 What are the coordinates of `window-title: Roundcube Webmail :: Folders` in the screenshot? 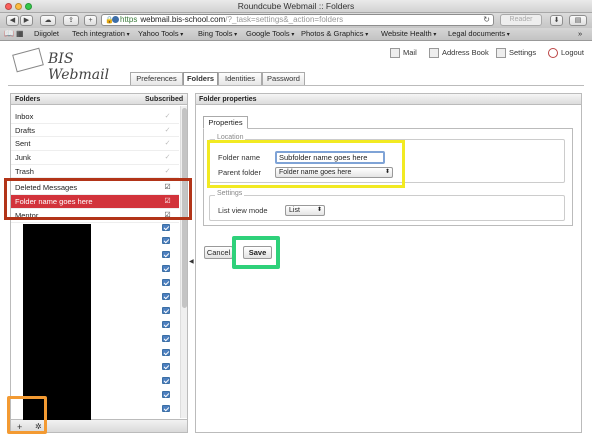 It's located at (296, 6).